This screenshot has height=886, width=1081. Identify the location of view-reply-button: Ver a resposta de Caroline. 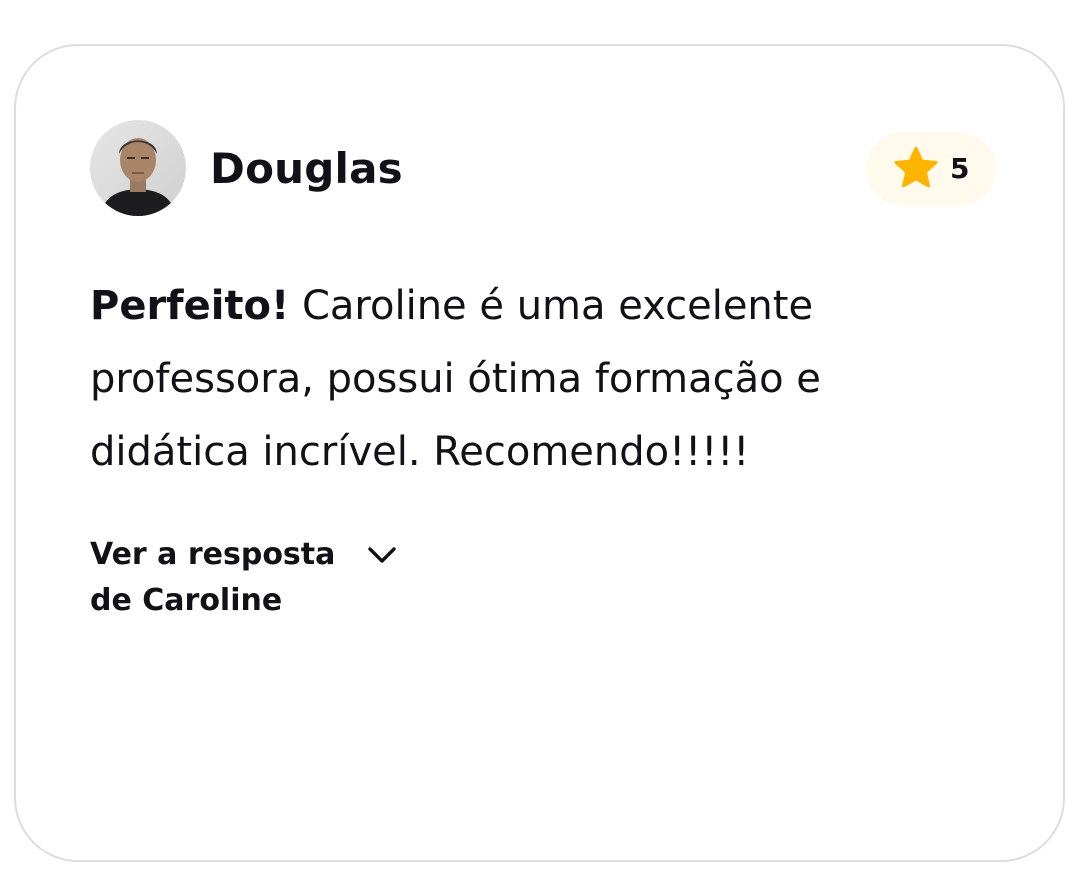
(260, 578).